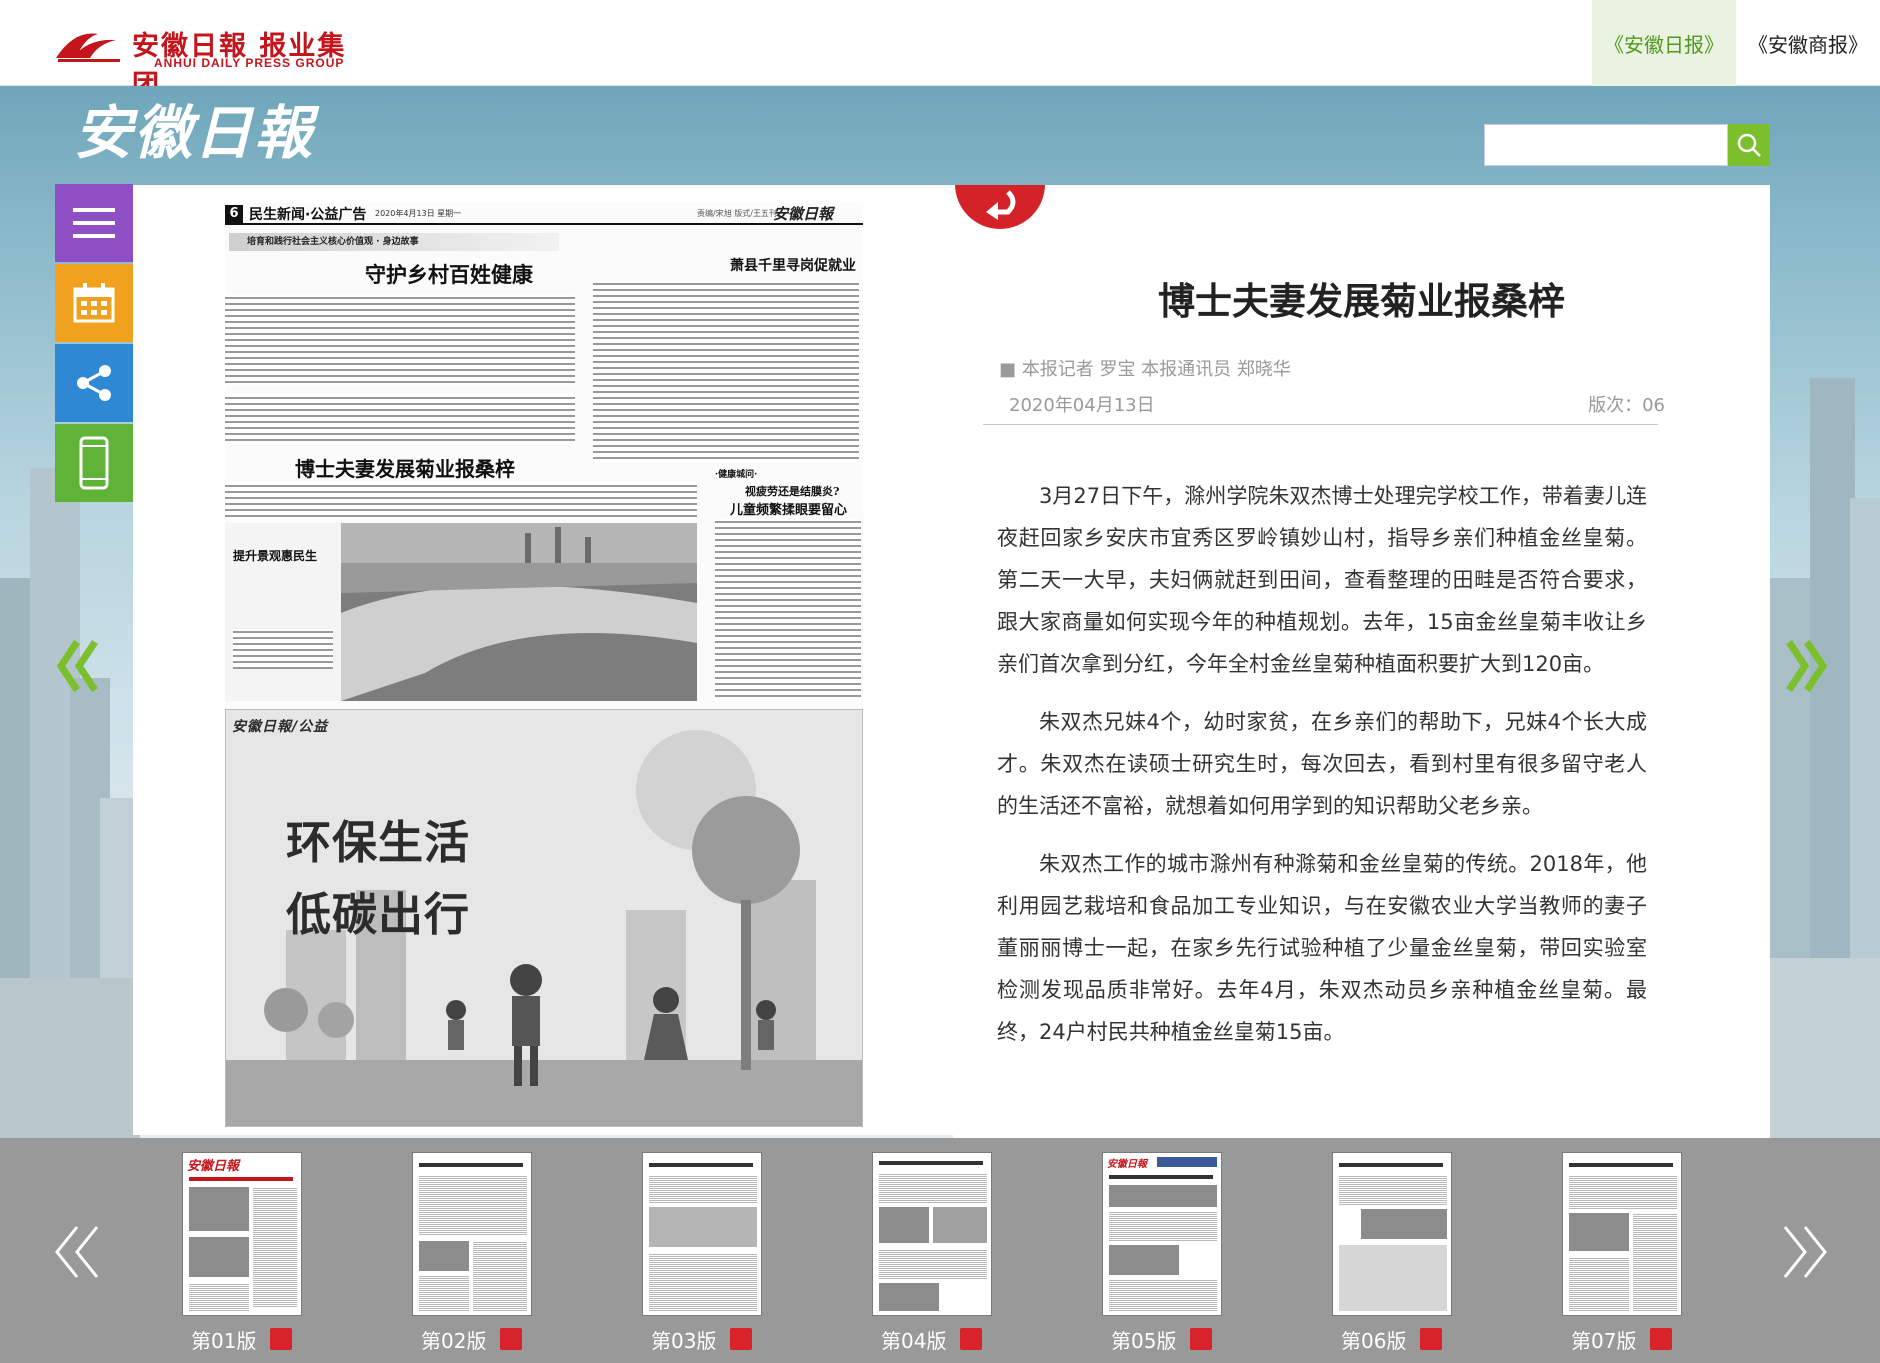 The height and width of the screenshot is (1363, 1880). What do you see at coordinates (1626, 405) in the screenshot?
I see `article-edition: 版次：06` at bounding box center [1626, 405].